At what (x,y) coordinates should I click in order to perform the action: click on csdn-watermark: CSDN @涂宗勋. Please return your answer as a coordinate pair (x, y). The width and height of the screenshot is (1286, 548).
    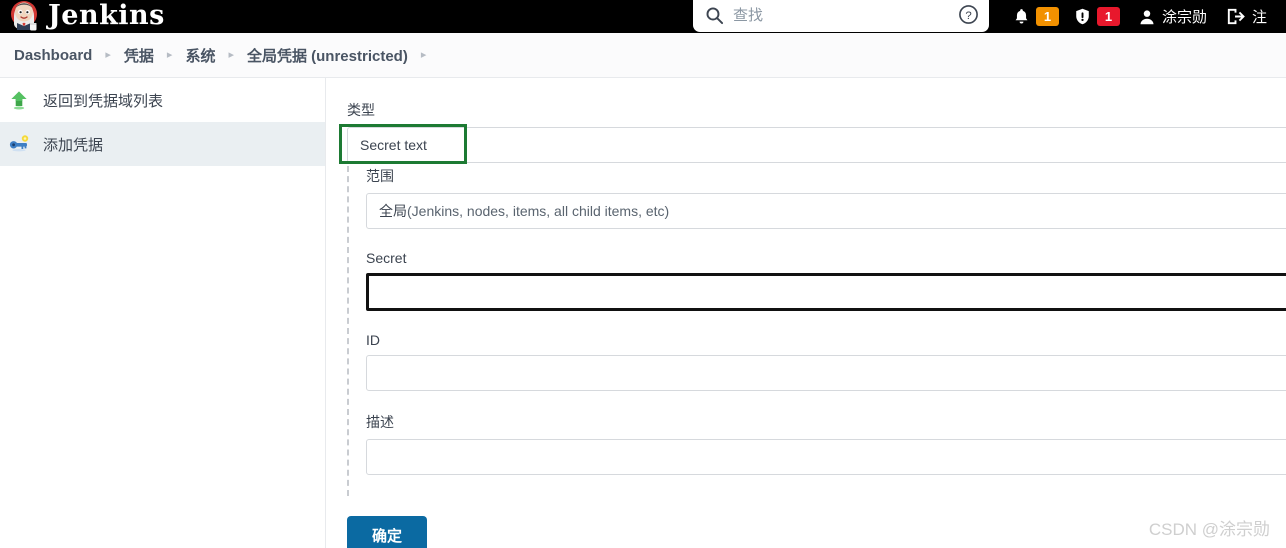
    Looking at the image, I should click on (1209, 529).